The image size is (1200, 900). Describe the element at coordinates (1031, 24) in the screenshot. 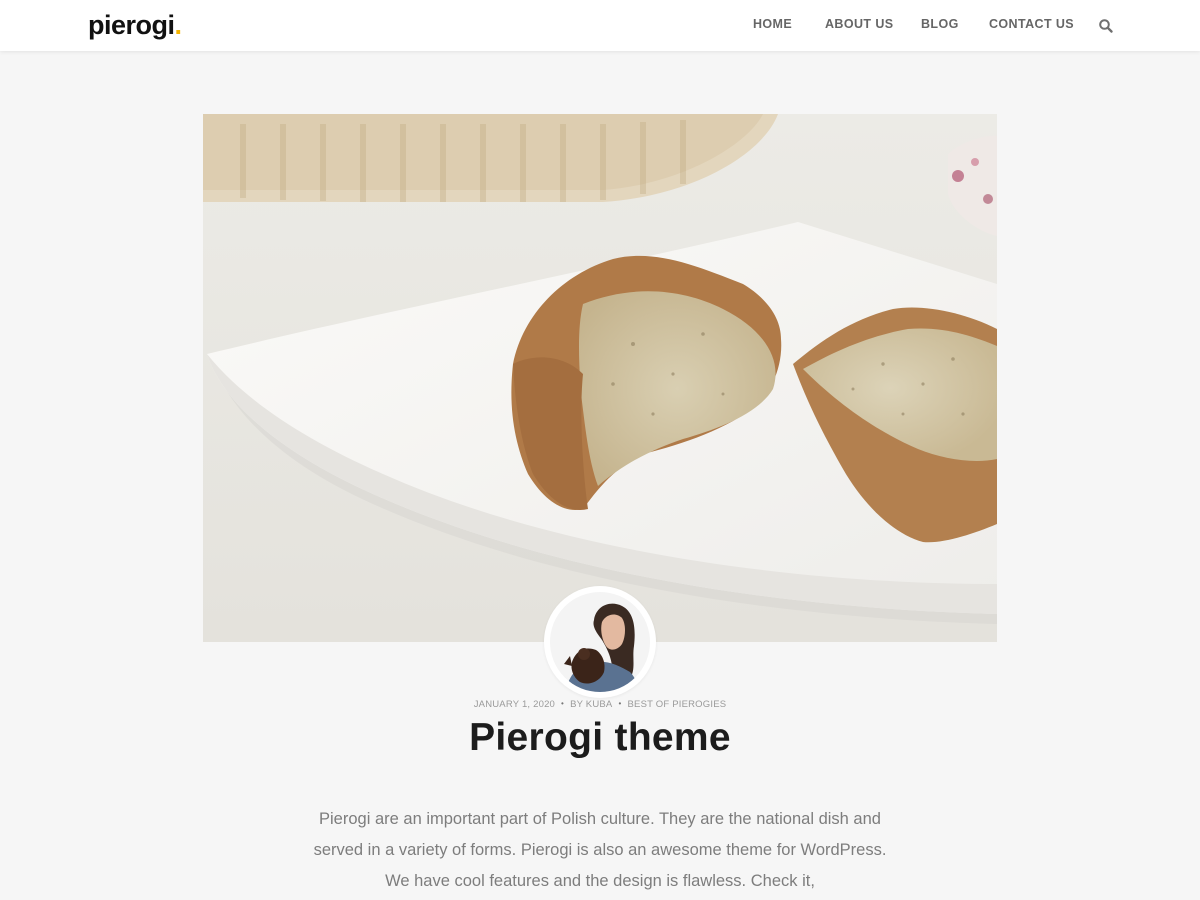

I see `nav-item-contact-us: CONTACT US` at that location.